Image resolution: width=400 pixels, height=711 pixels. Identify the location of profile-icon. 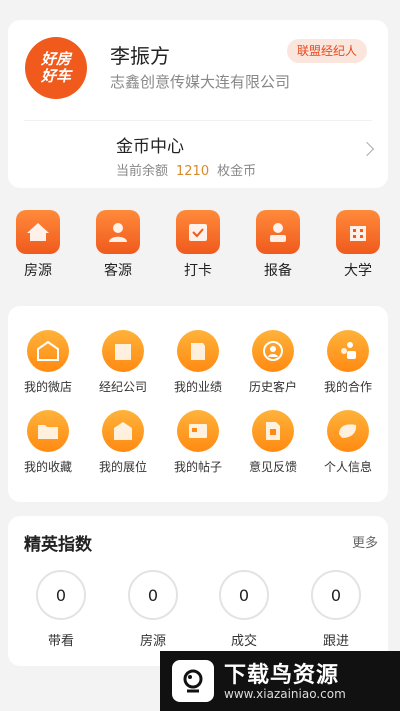
(348, 431).